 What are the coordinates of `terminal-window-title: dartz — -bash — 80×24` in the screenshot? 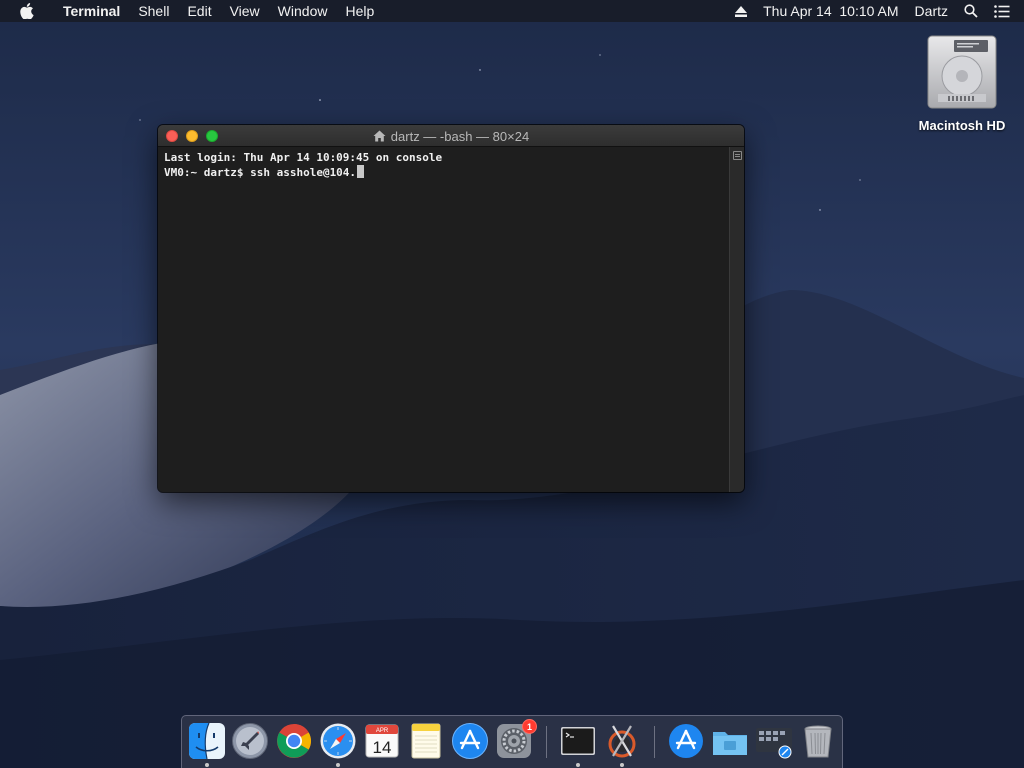 It's located at (451, 136).